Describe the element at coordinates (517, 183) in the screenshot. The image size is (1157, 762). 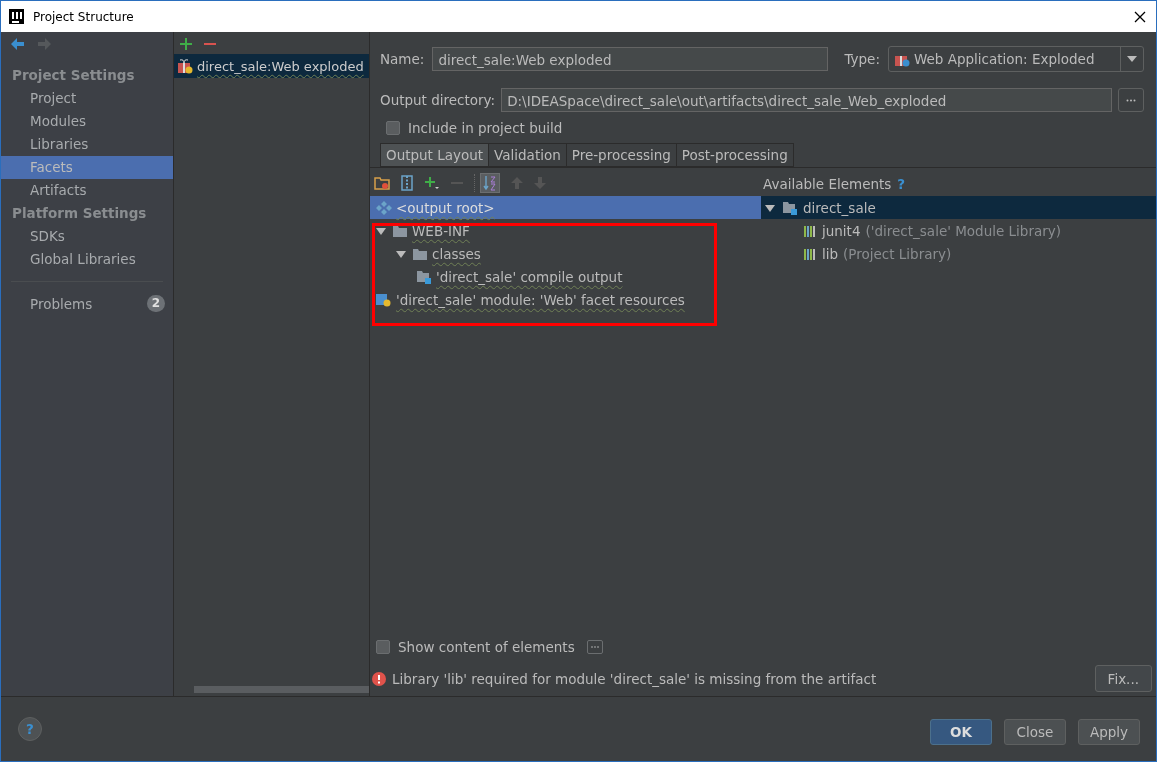
I see `up-arrow-icon` at that location.